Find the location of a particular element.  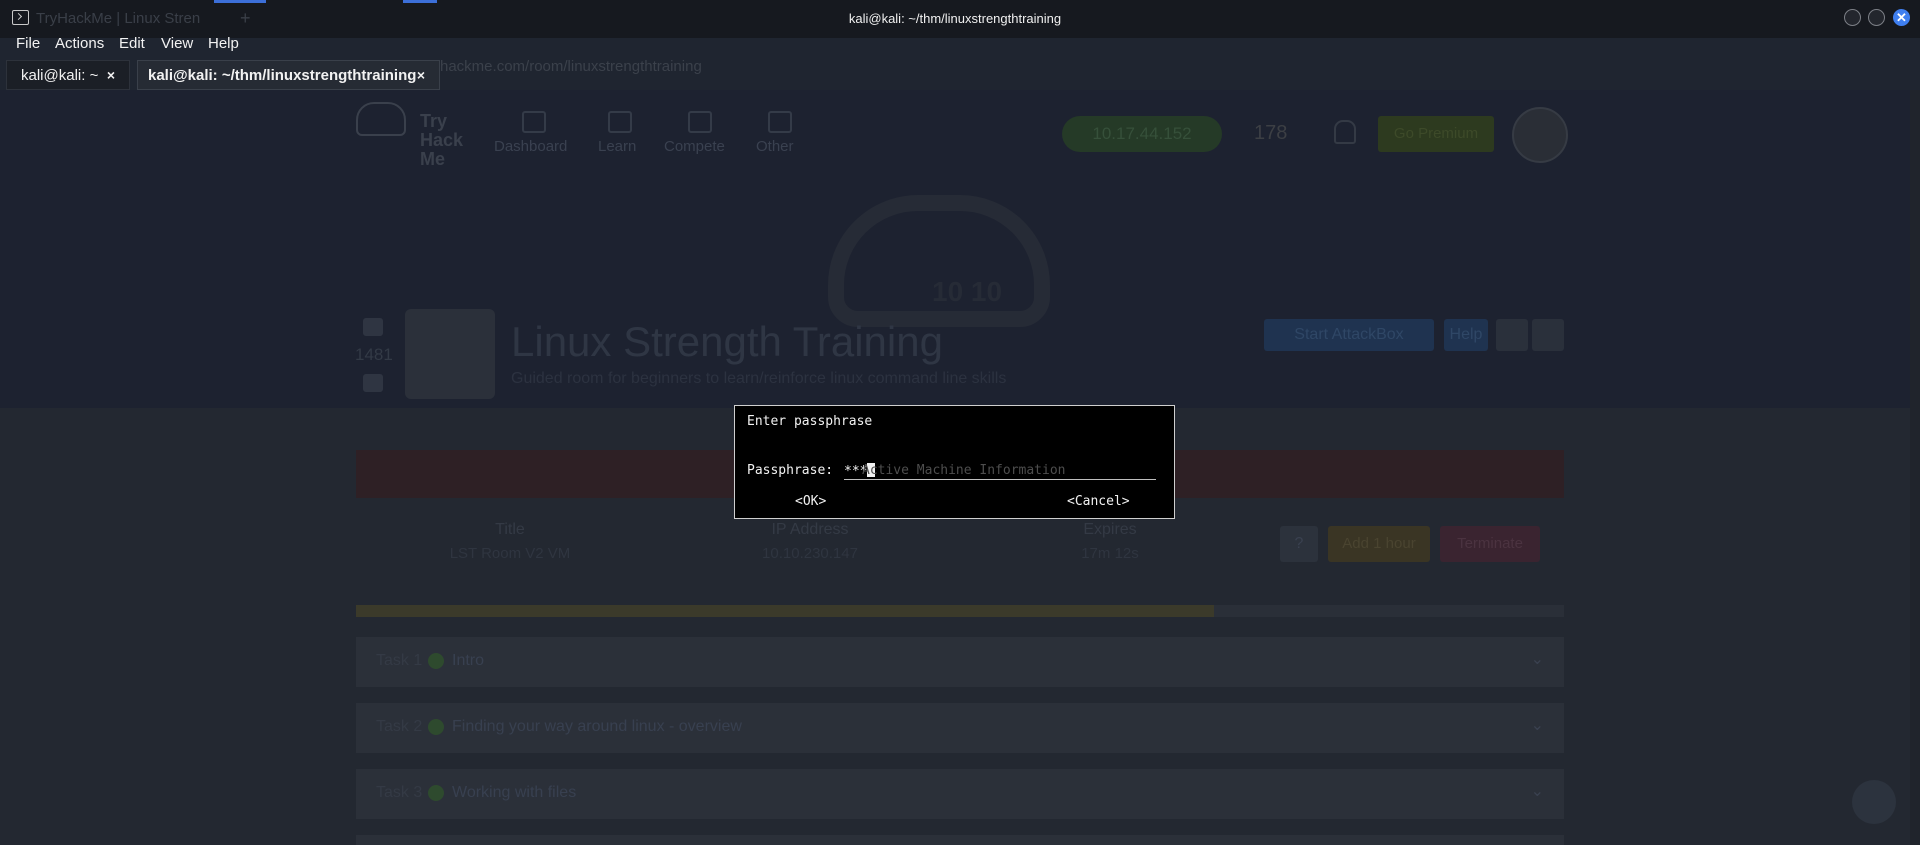

tab-label: kali@kali: ~/thm/linuxstrengthtraining is located at coordinates (282, 75).